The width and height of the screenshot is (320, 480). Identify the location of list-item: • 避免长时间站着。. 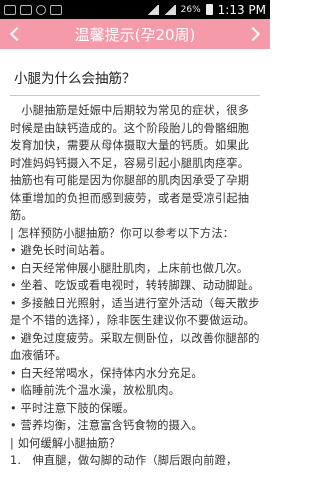
(61, 250).